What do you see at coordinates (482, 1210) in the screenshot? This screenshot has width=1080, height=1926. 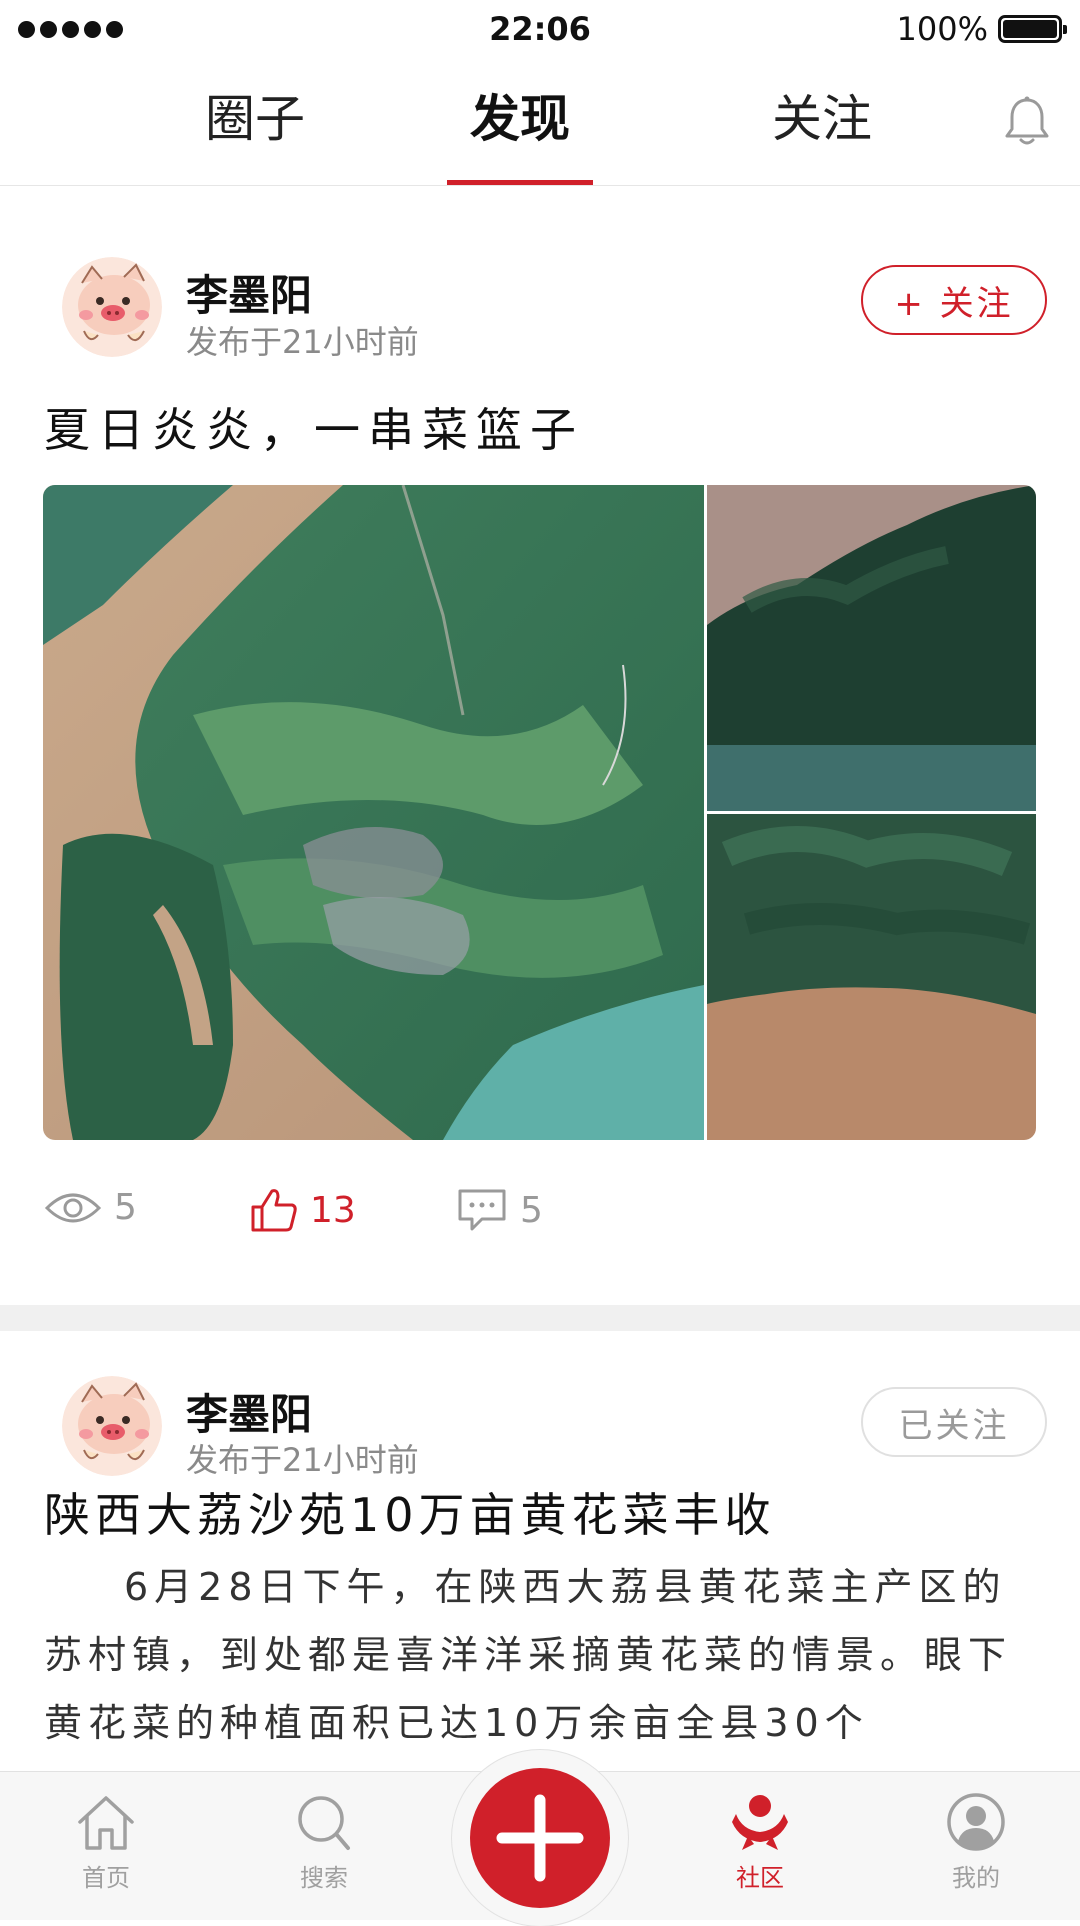 I see `comment-icon` at bounding box center [482, 1210].